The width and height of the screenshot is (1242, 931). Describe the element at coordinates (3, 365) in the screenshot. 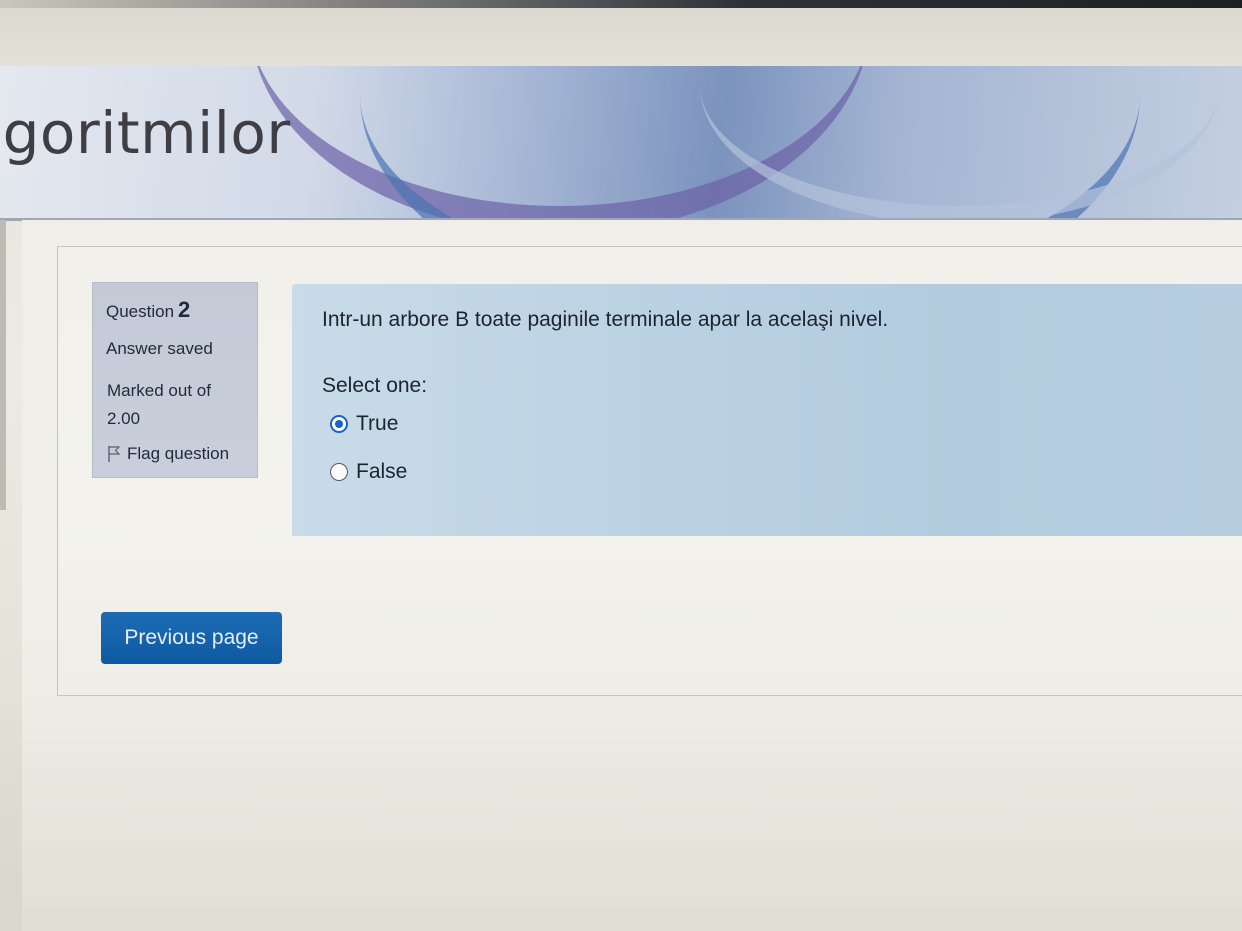

I see `left-sidebar-edge` at that location.